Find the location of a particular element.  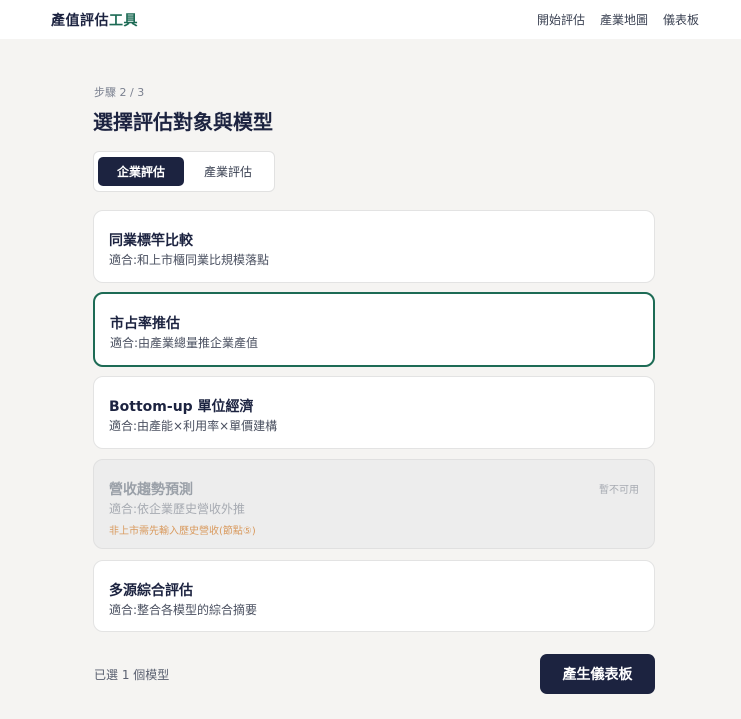

model-description: 適合:由產能×利用率×單價建構 is located at coordinates (193, 426).